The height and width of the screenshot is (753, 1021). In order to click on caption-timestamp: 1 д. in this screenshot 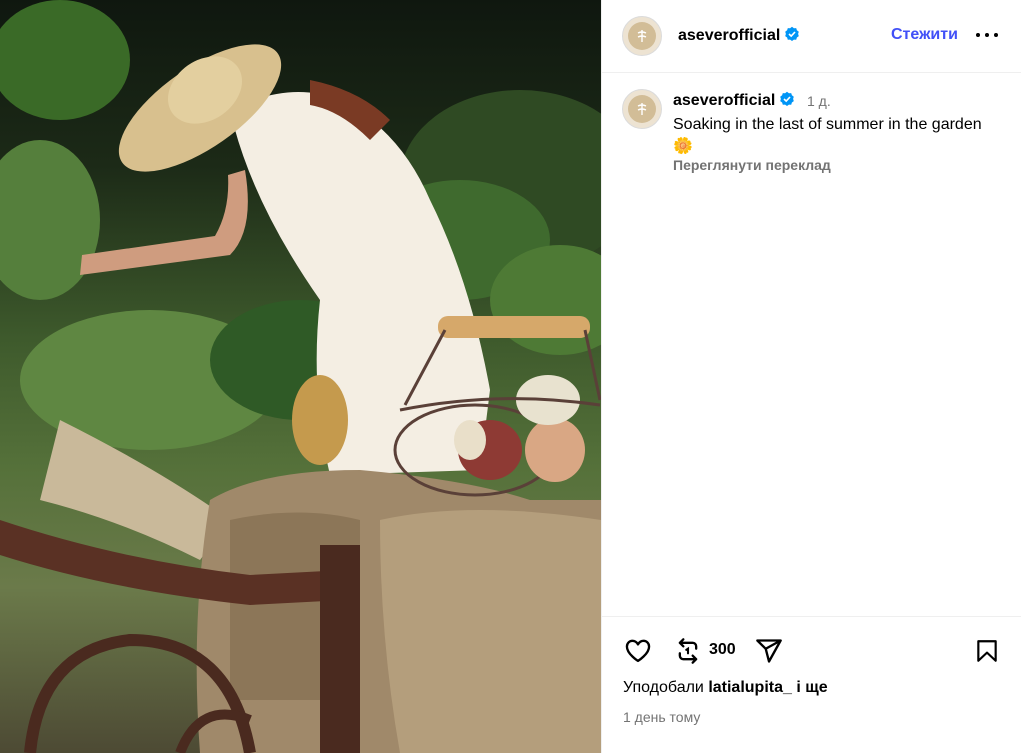, I will do `click(819, 101)`.